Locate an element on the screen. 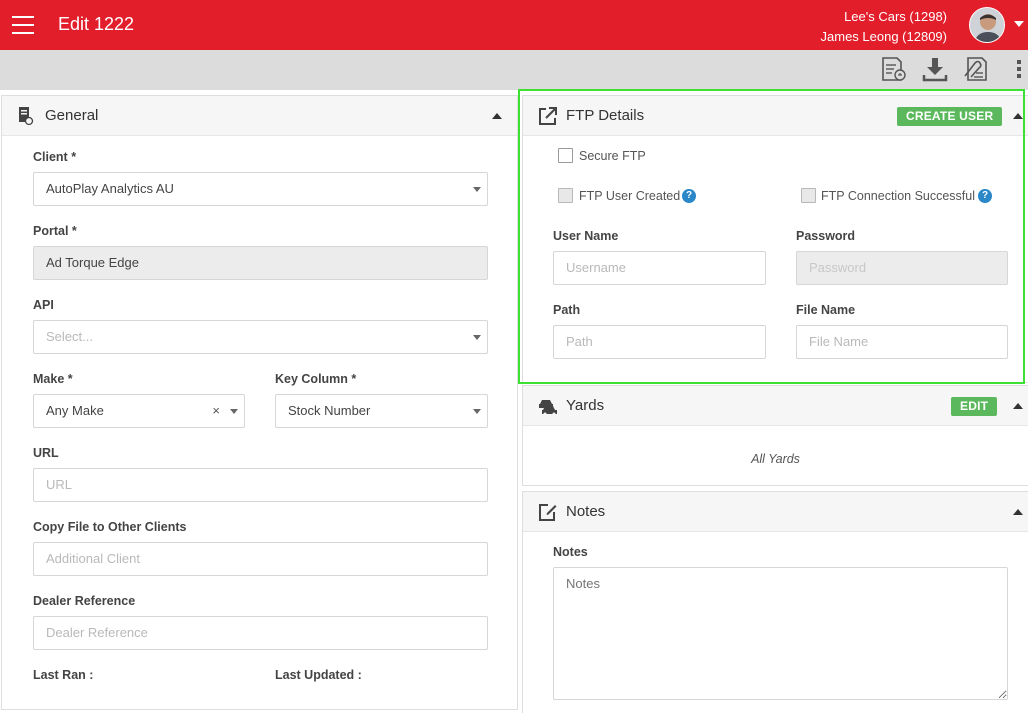 Image resolution: width=1028 pixels, height=713 pixels. toolbar is located at coordinates (514, 70).